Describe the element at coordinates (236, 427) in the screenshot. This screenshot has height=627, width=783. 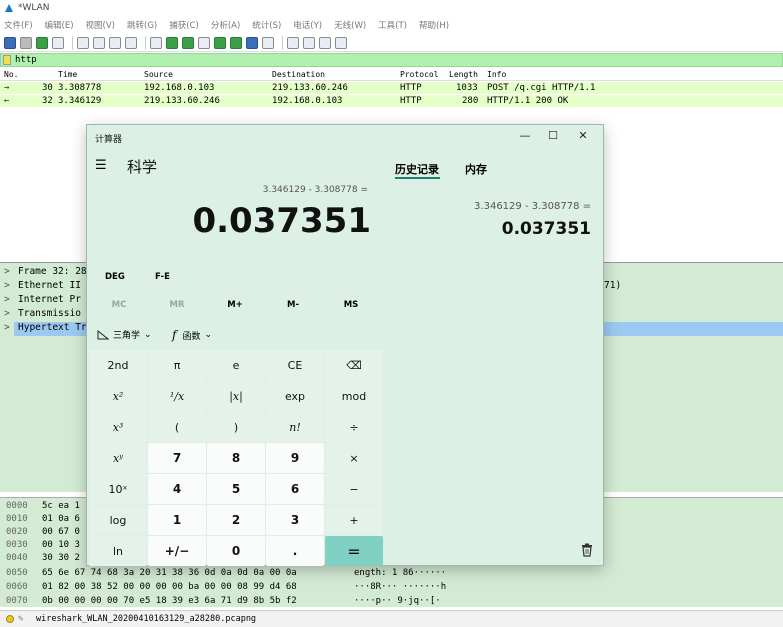
I see `key-close-paren: )` at that location.